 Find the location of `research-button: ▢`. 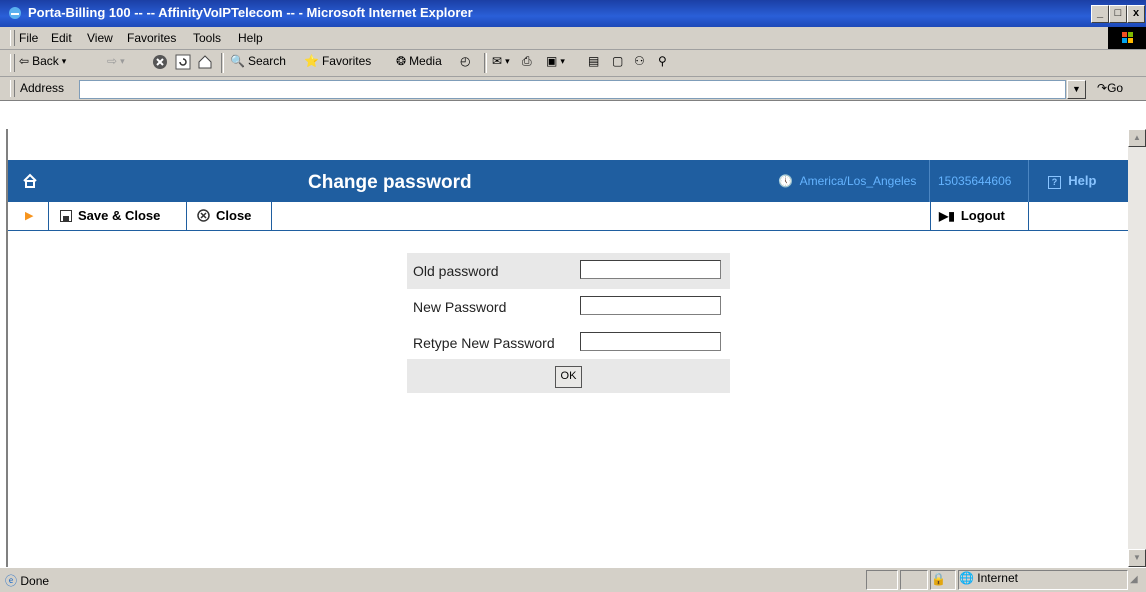

research-button: ▢ is located at coordinates (617, 61).